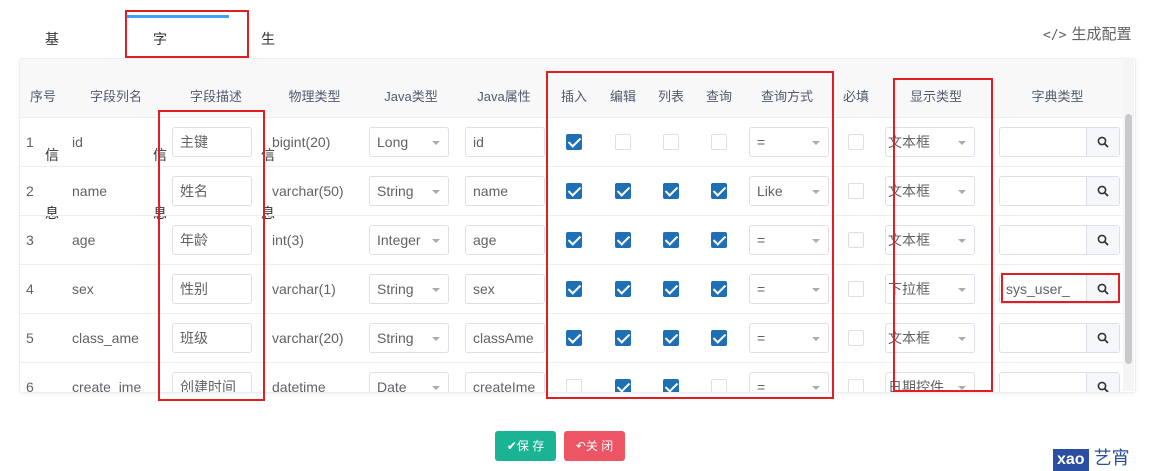 This screenshot has height=471, width=1150. What do you see at coordinates (1101, 34) in the screenshot?
I see `gen-config-label: 生成配置` at bounding box center [1101, 34].